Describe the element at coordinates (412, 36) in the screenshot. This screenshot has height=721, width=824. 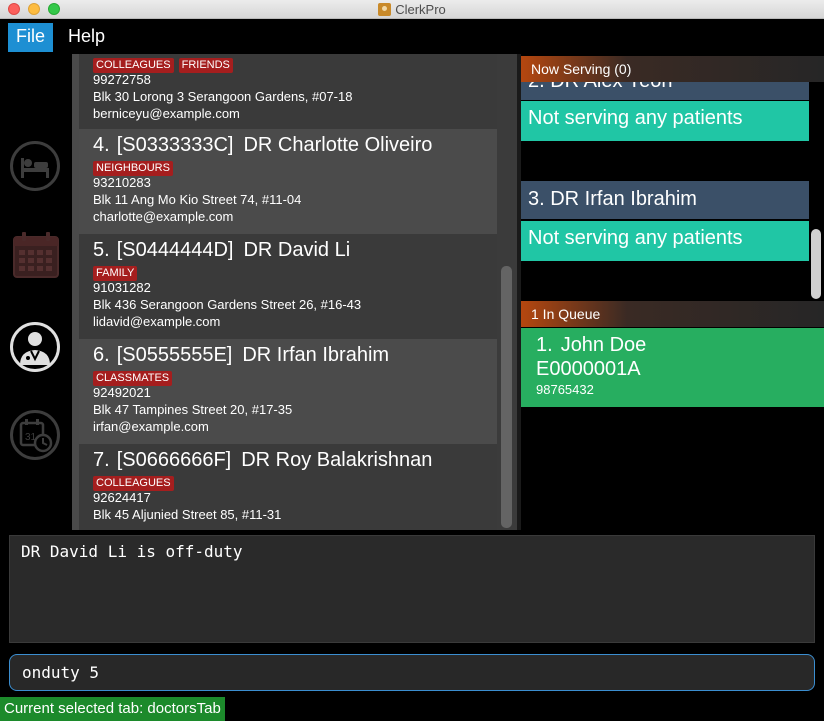
I see `menu-bar: File Help` at that location.